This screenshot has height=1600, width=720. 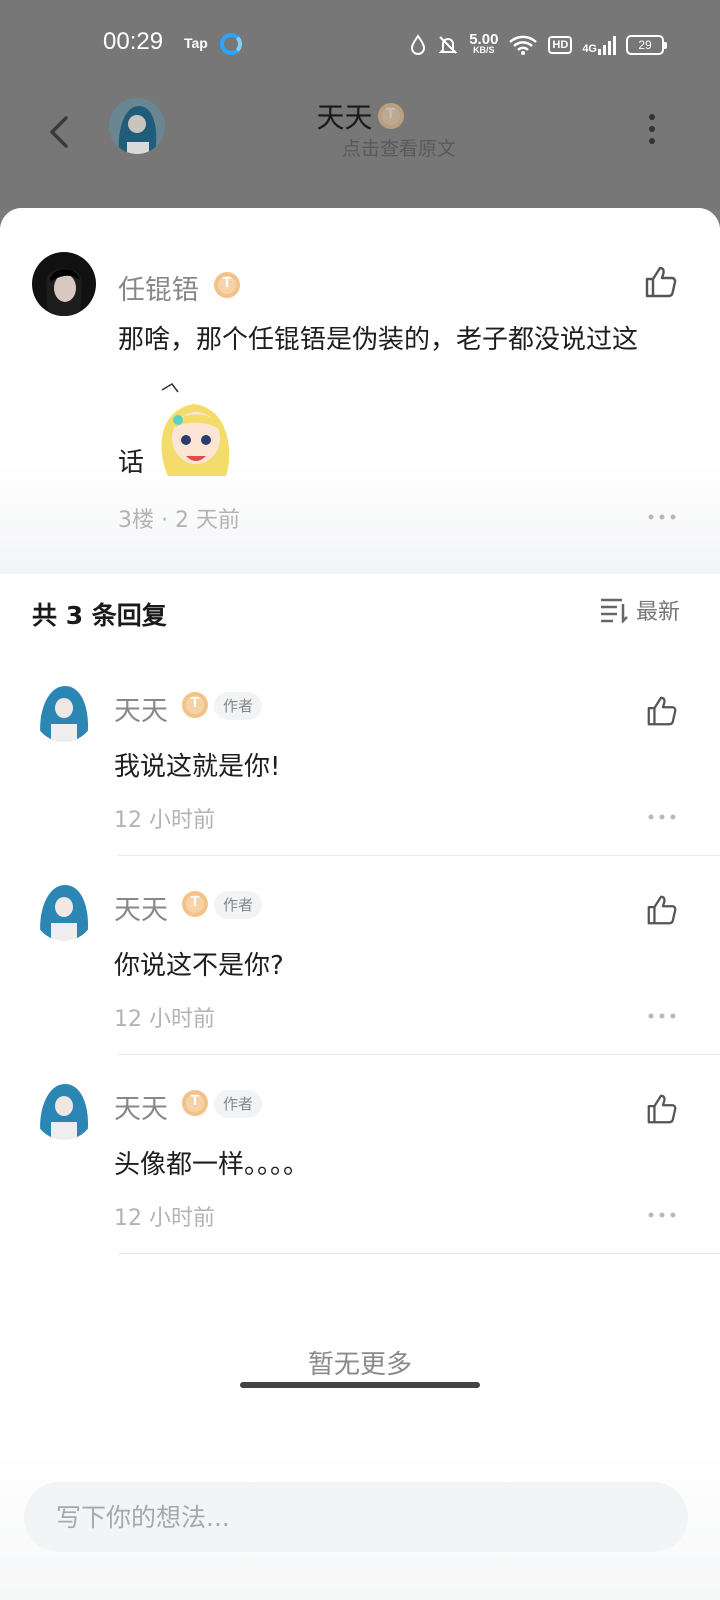 I want to click on comment-input-container, so click(x=356, y=1517).